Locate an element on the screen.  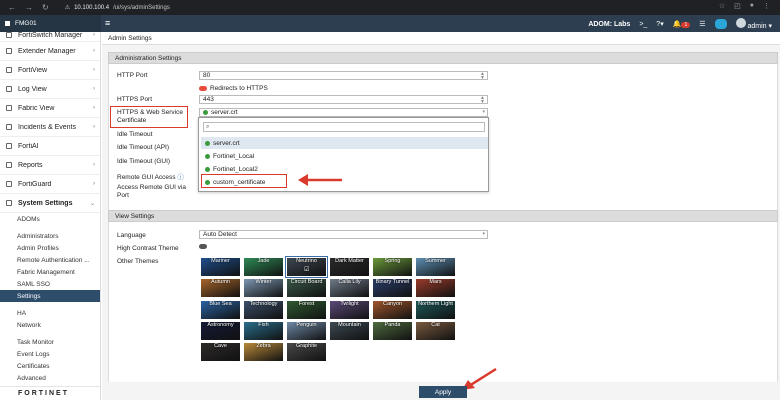
back-icon: ← is located at coordinates (12, 7).